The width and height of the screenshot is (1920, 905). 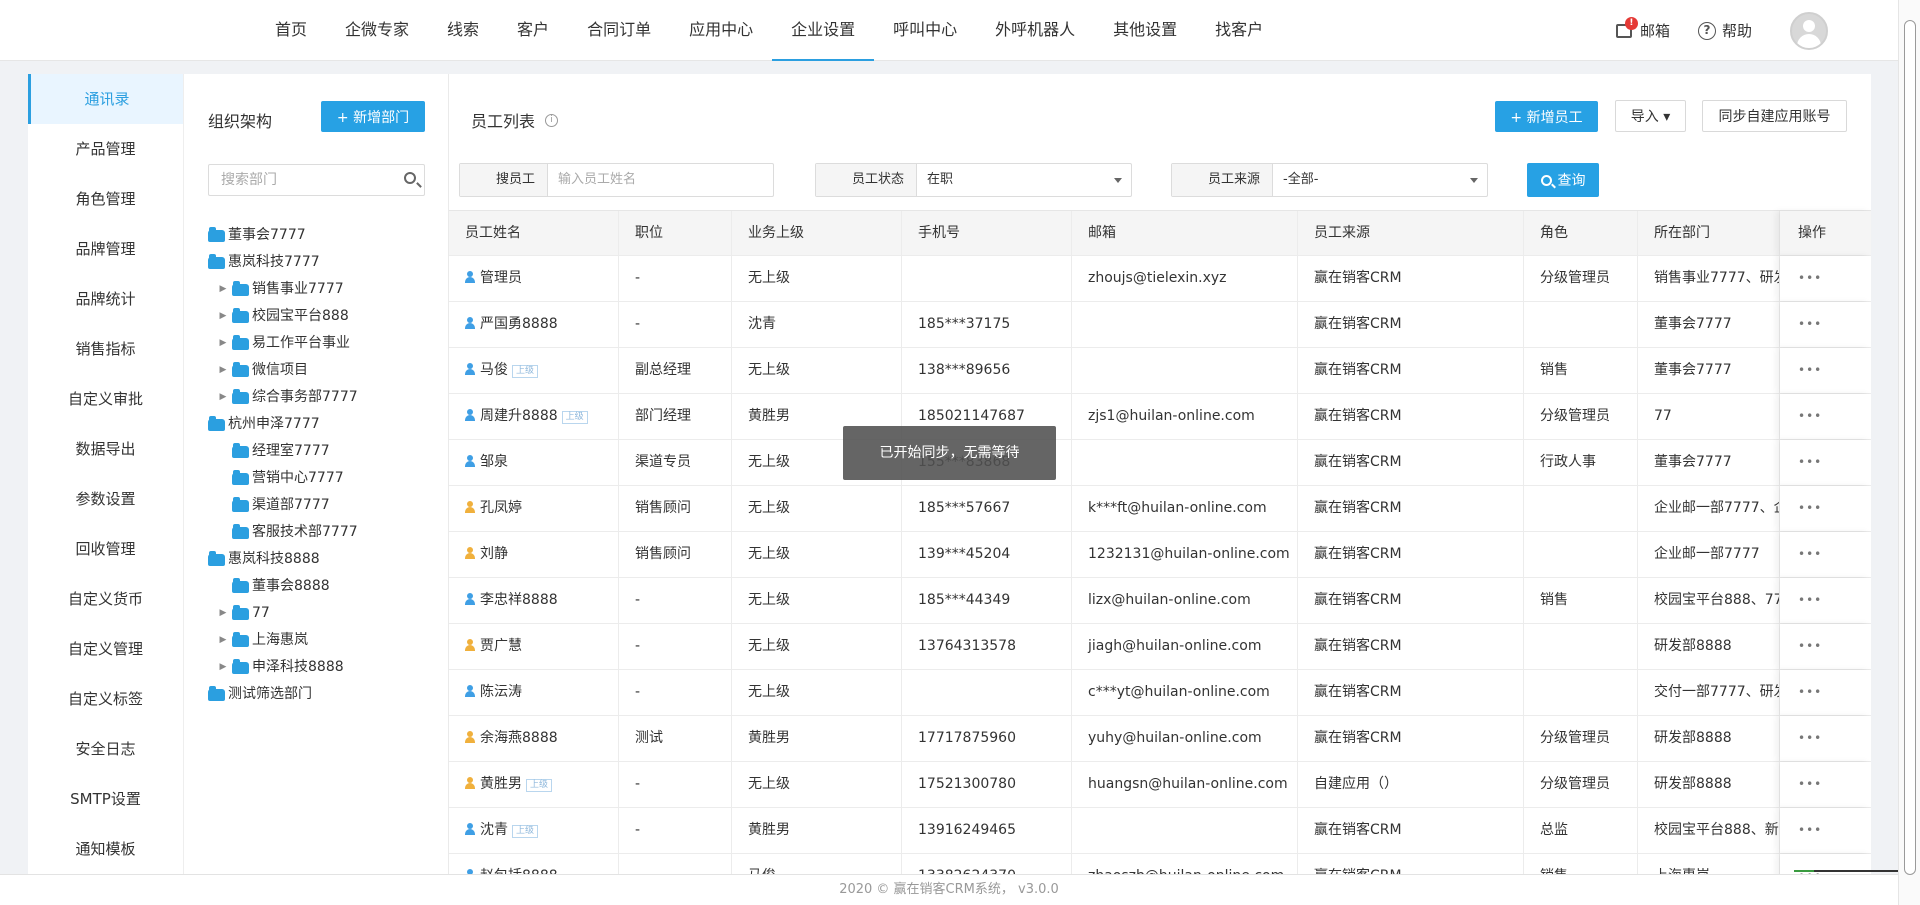 What do you see at coordinates (410, 178) in the screenshot?
I see `search-icon` at bounding box center [410, 178].